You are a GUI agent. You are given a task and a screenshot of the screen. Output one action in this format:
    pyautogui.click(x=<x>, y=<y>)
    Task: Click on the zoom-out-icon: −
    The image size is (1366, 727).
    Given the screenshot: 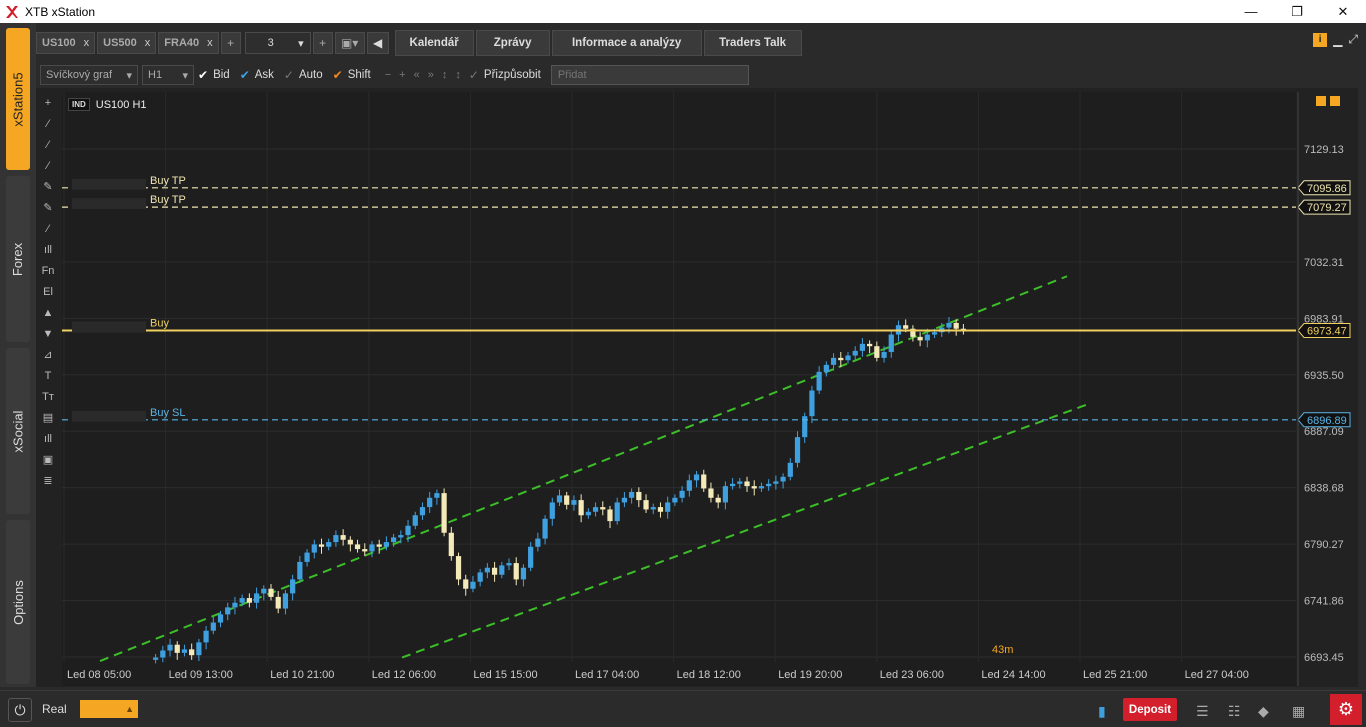 What is the action you would take?
    pyautogui.click(x=388, y=75)
    